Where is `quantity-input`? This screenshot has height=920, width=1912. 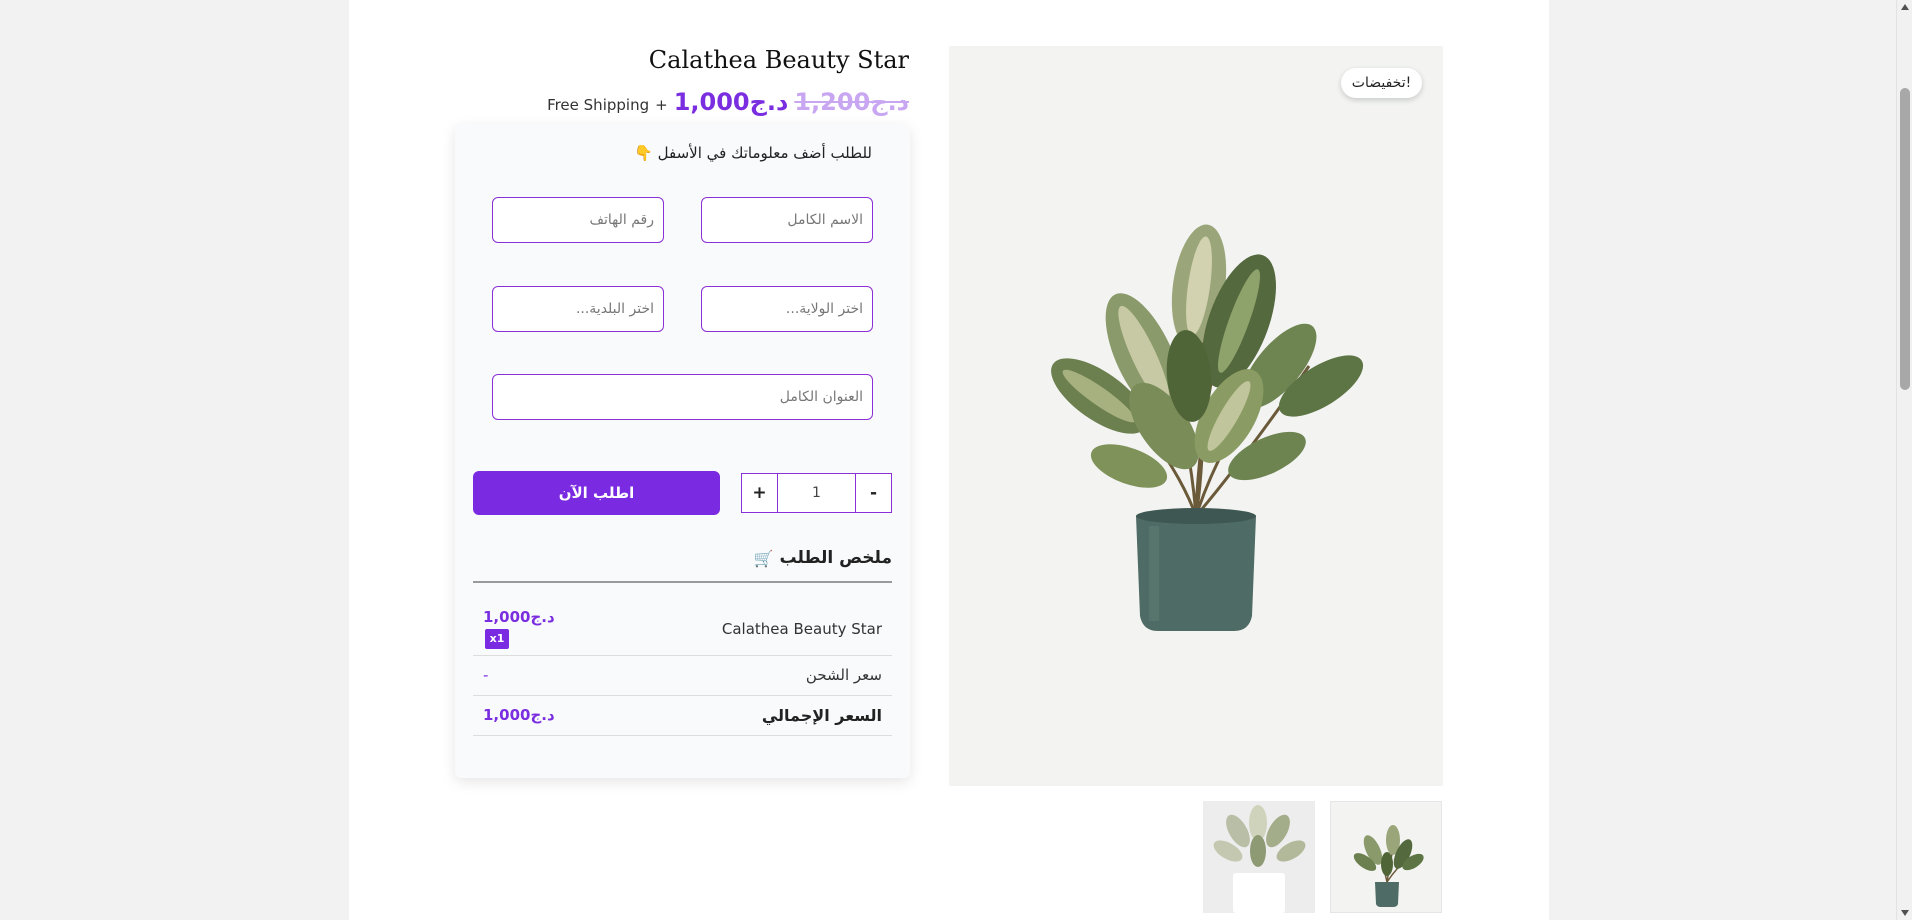
quantity-input is located at coordinates (816, 493).